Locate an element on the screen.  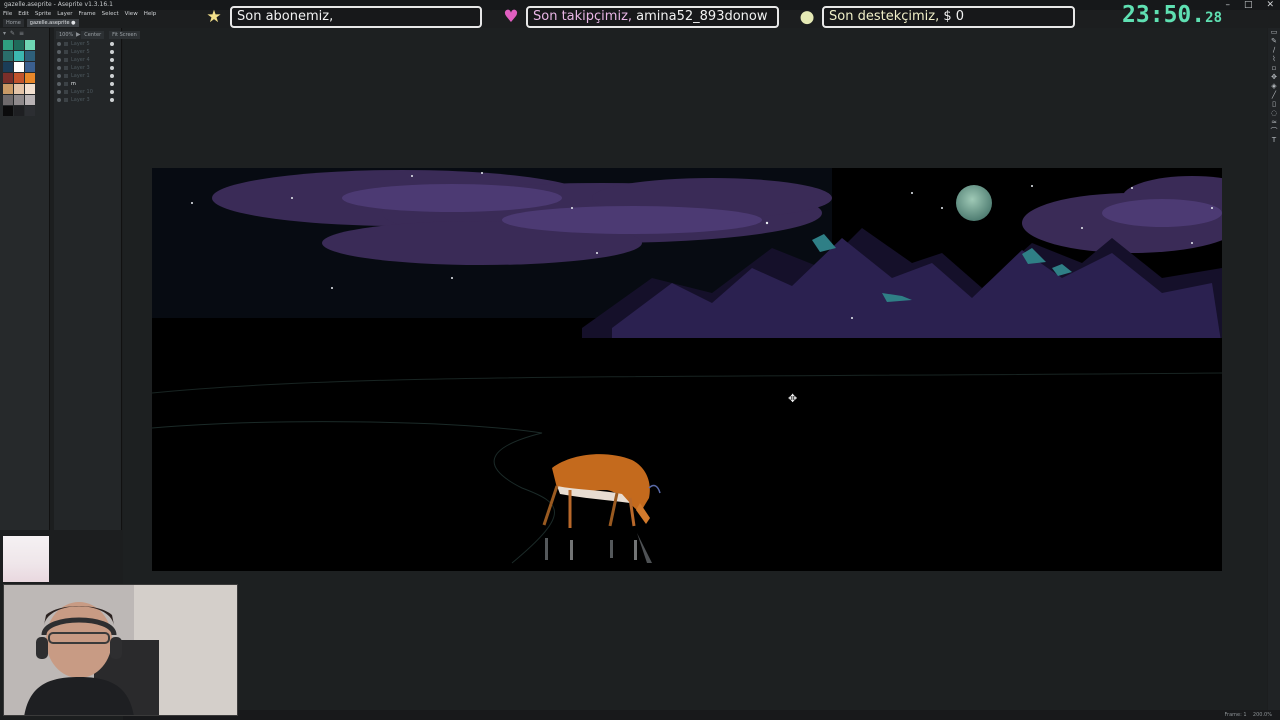
layer-row: Layer 1 is located at coordinates (87, 76).